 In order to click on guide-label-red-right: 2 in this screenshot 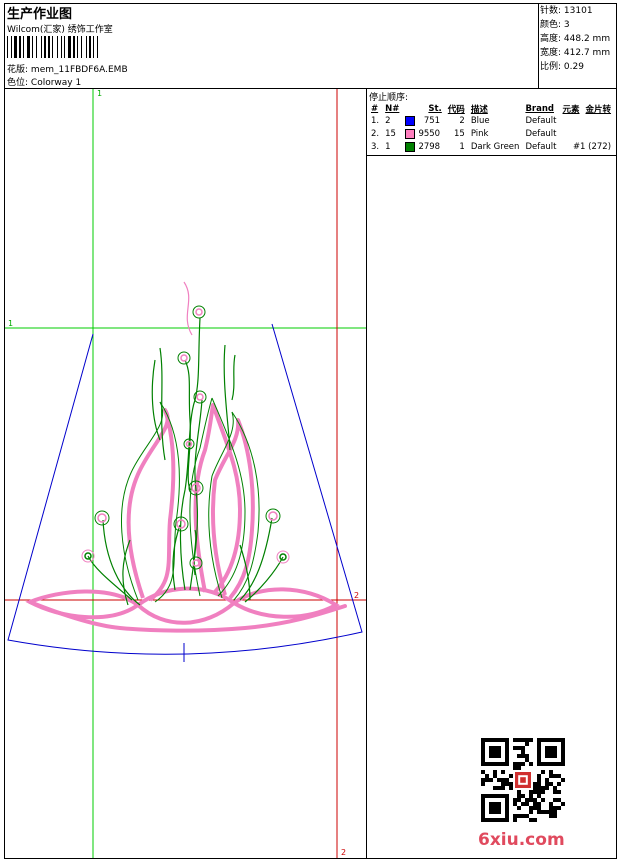, I will do `click(356, 595)`.